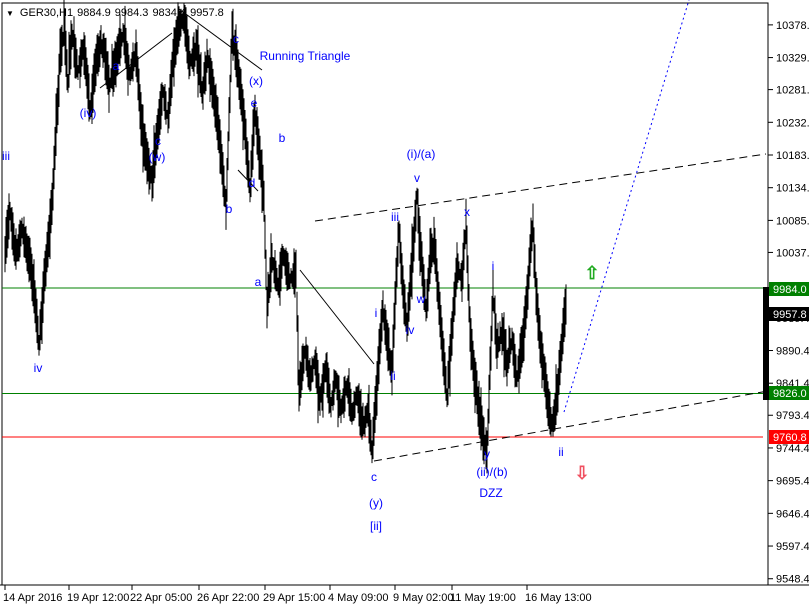 The width and height of the screenshot is (809, 607). What do you see at coordinates (581, 473) in the screenshot?
I see `down-arrow-icon: ⇩` at bounding box center [581, 473].